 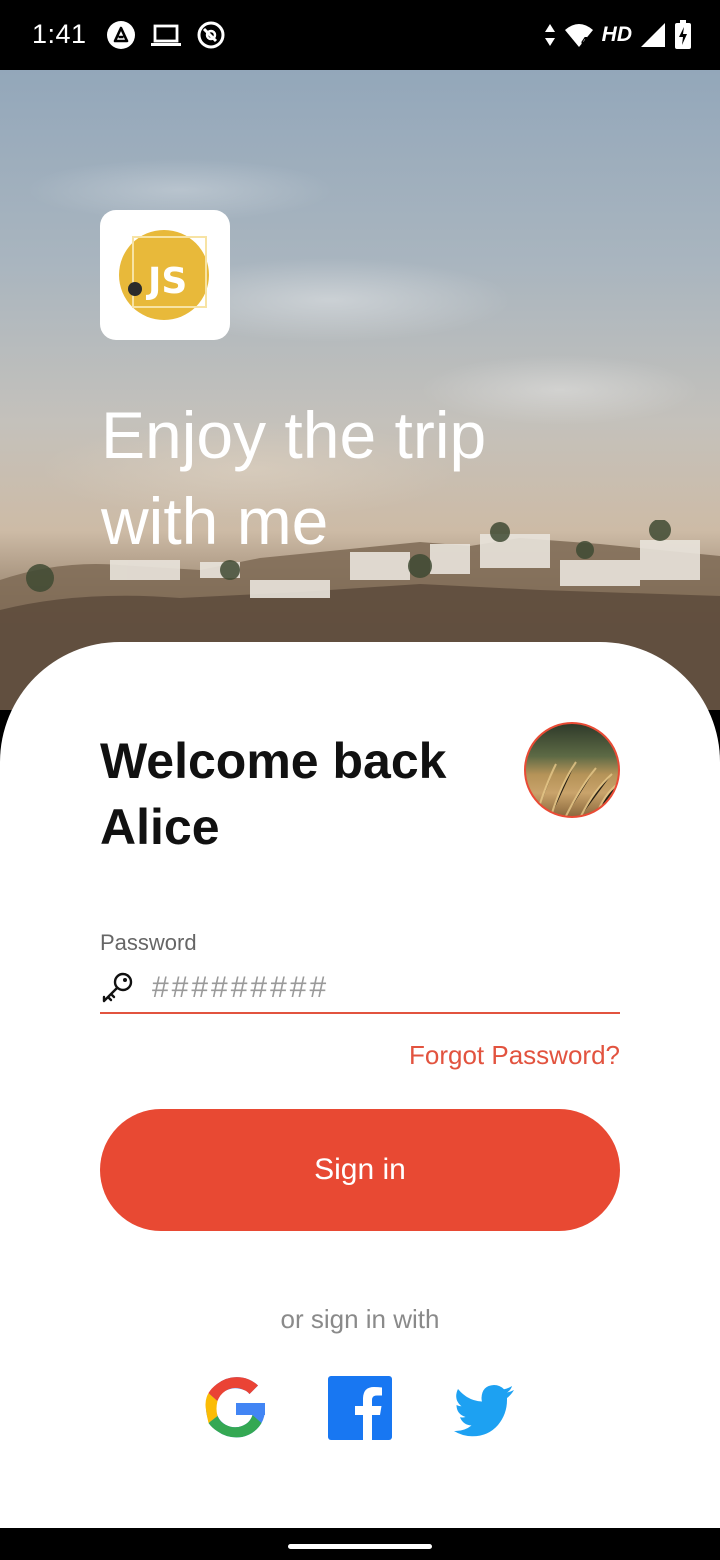 What do you see at coordinates (160, 827) in the screenshot?
I see `welcome-name: Alice` at bounding box center [160, 827].